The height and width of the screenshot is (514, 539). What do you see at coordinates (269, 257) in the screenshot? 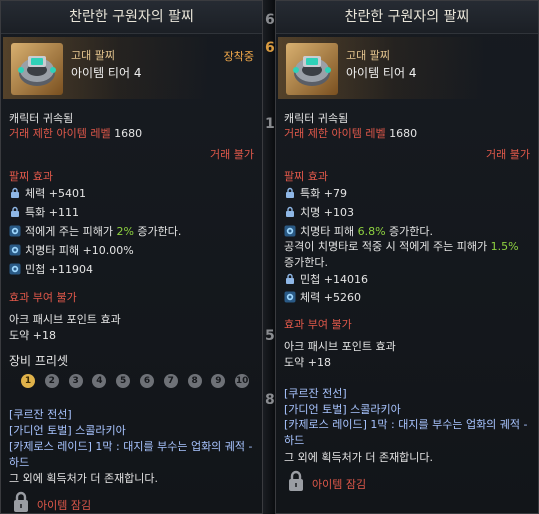
I see `background-gap` at bounding box center [269, 257].